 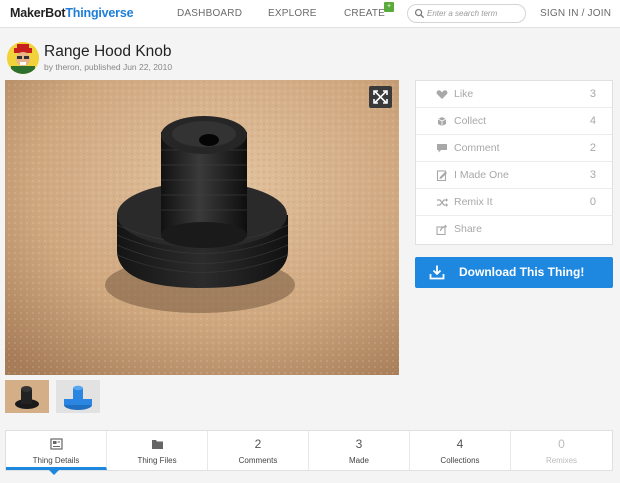 What do you see at coordinates (108, 67) in the screenshot?
I see `byline: by theron, published Jun 22, 2010` at bounding box center [108, 67].